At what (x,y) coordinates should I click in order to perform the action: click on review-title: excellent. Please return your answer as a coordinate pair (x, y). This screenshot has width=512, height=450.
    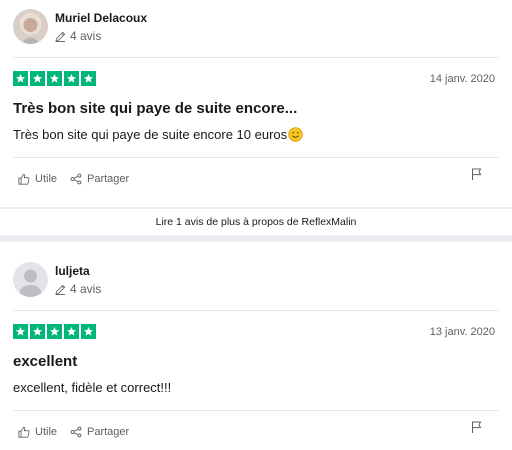
    Looking at the image, I should click on (45, 361).